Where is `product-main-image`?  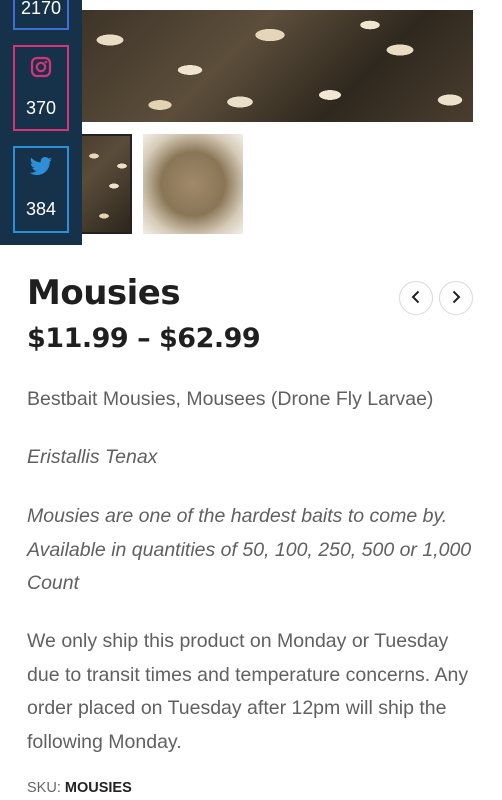
product-main-image is located at coordinates (271, 66).